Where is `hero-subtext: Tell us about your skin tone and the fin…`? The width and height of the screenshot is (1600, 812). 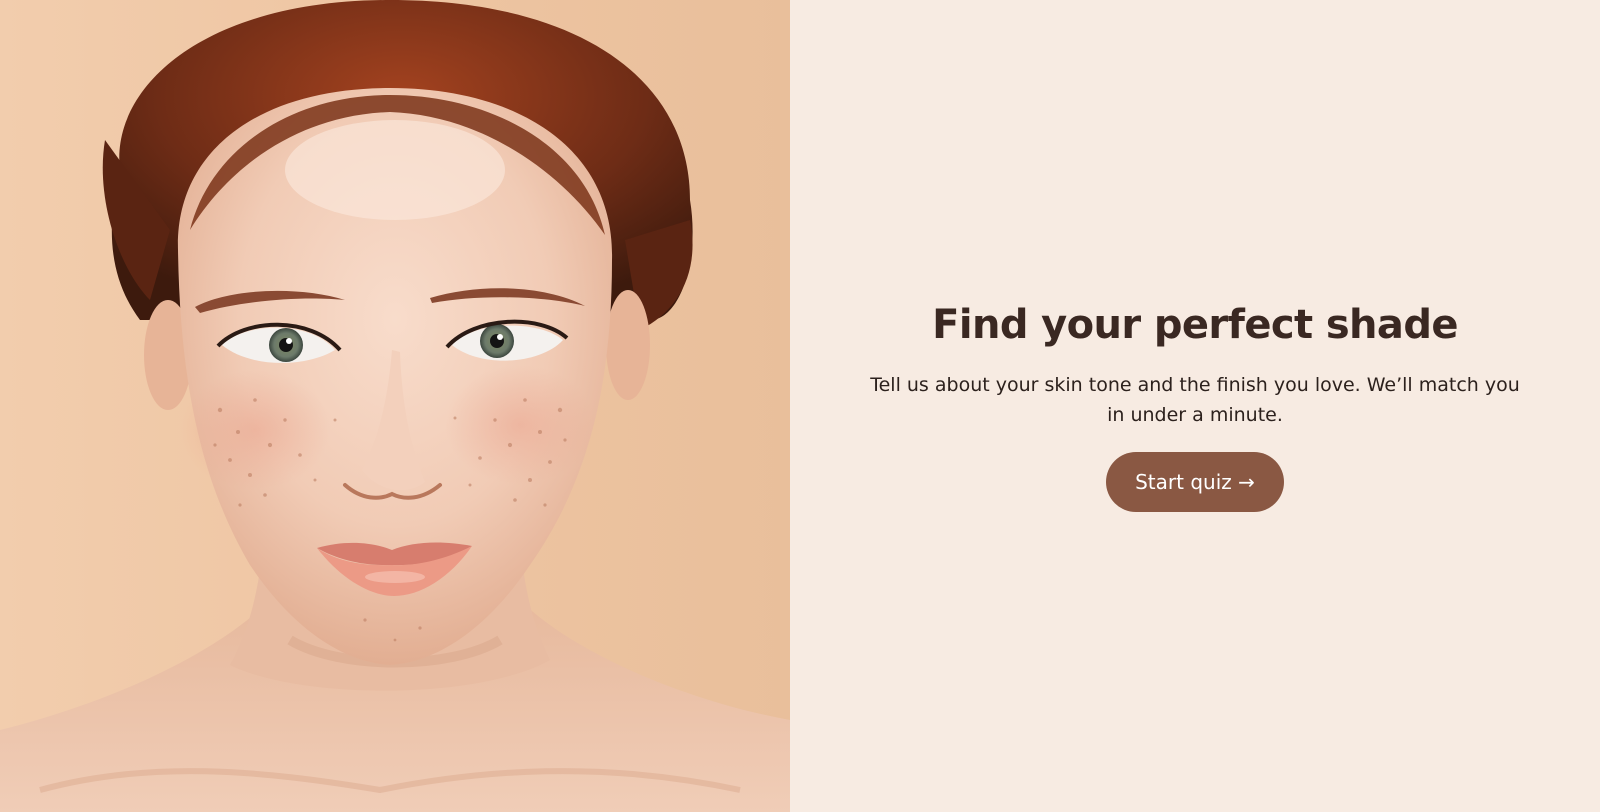 hero-subtext: Tell us about your skin tone and the fin… is located at coordinates (1195, 400).